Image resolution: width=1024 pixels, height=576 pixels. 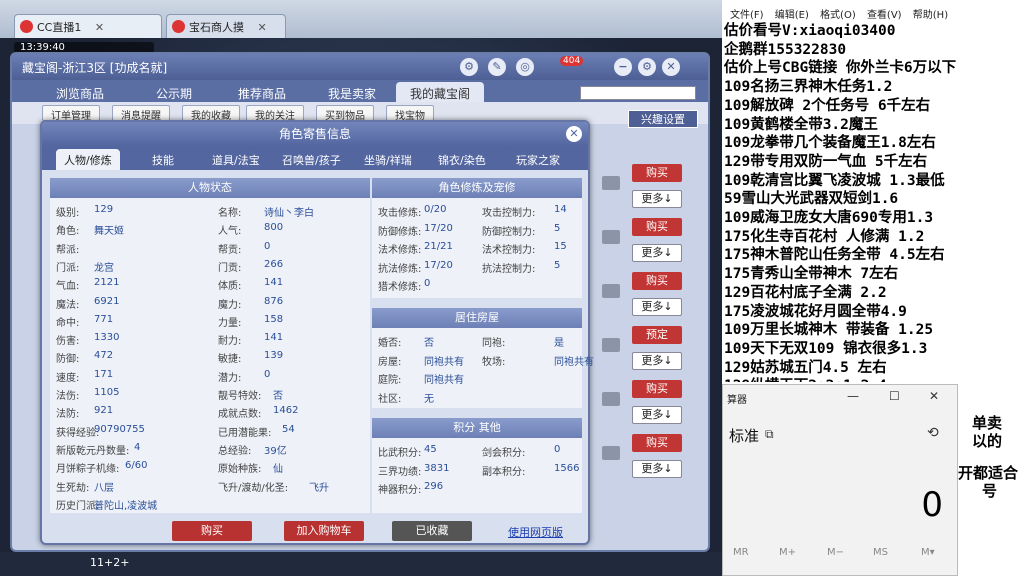 I want to click on tab-home: 玩家之家, so click(x=538, y=159).